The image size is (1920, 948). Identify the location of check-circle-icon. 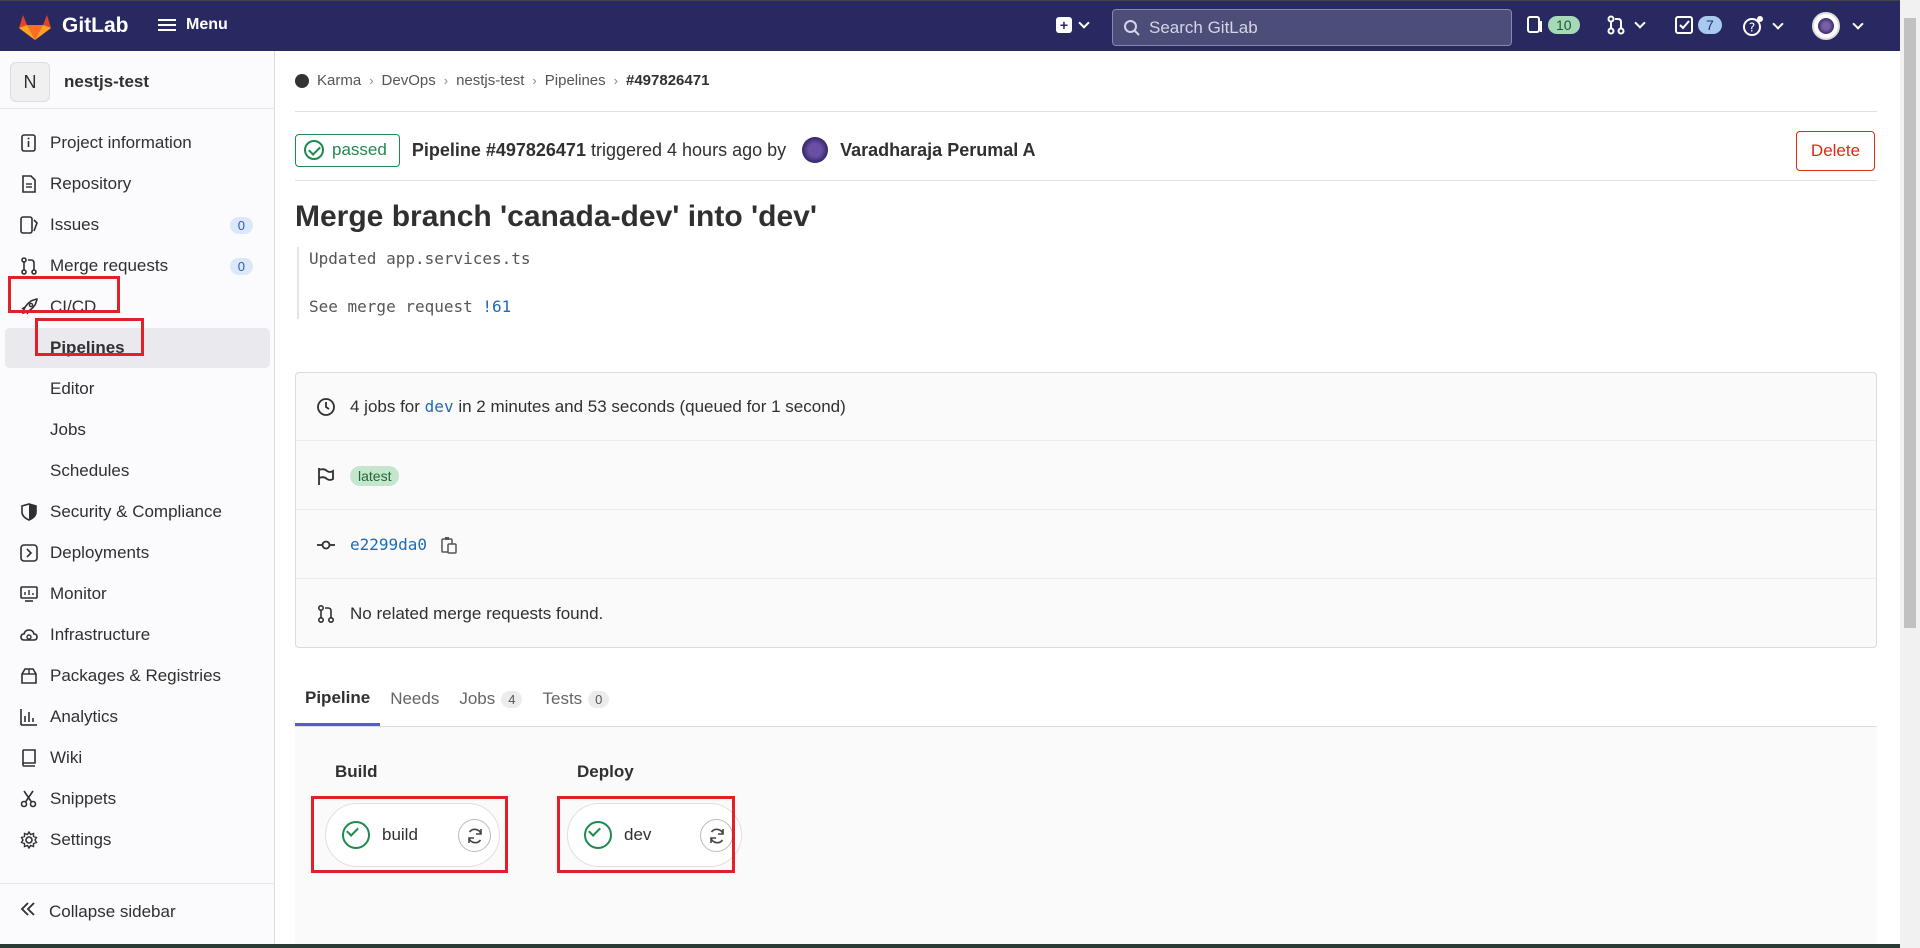
(314, 150).